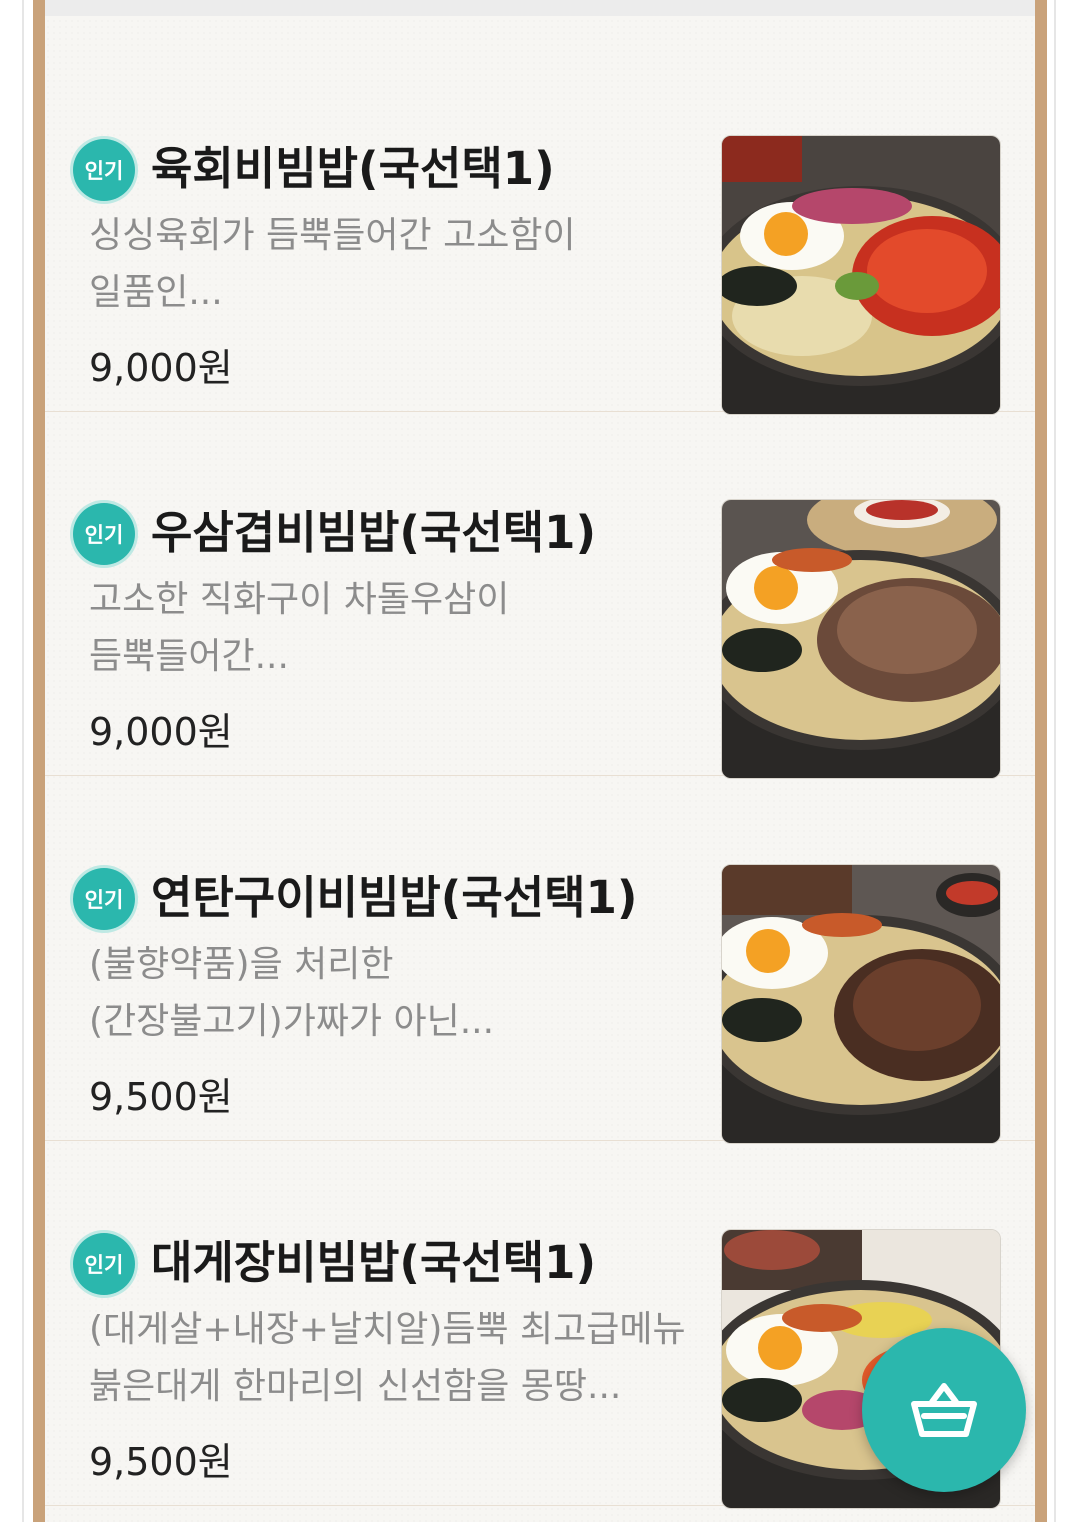 The image size is (1080, 1522). What do you see at coordinates (332, 235) in the screenshot?
I see `description-line: 싱싱육회가 듬뿍들어간 고소함이` at bounding box center [332, 235].